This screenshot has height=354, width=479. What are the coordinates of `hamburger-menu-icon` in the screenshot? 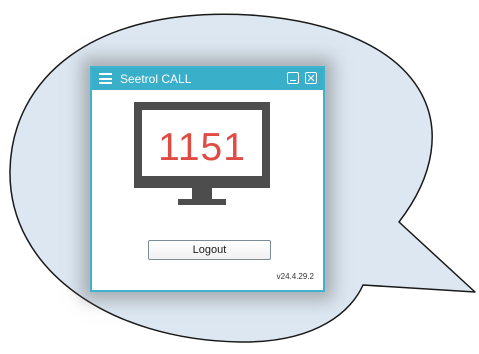 It's located at (105, 78).